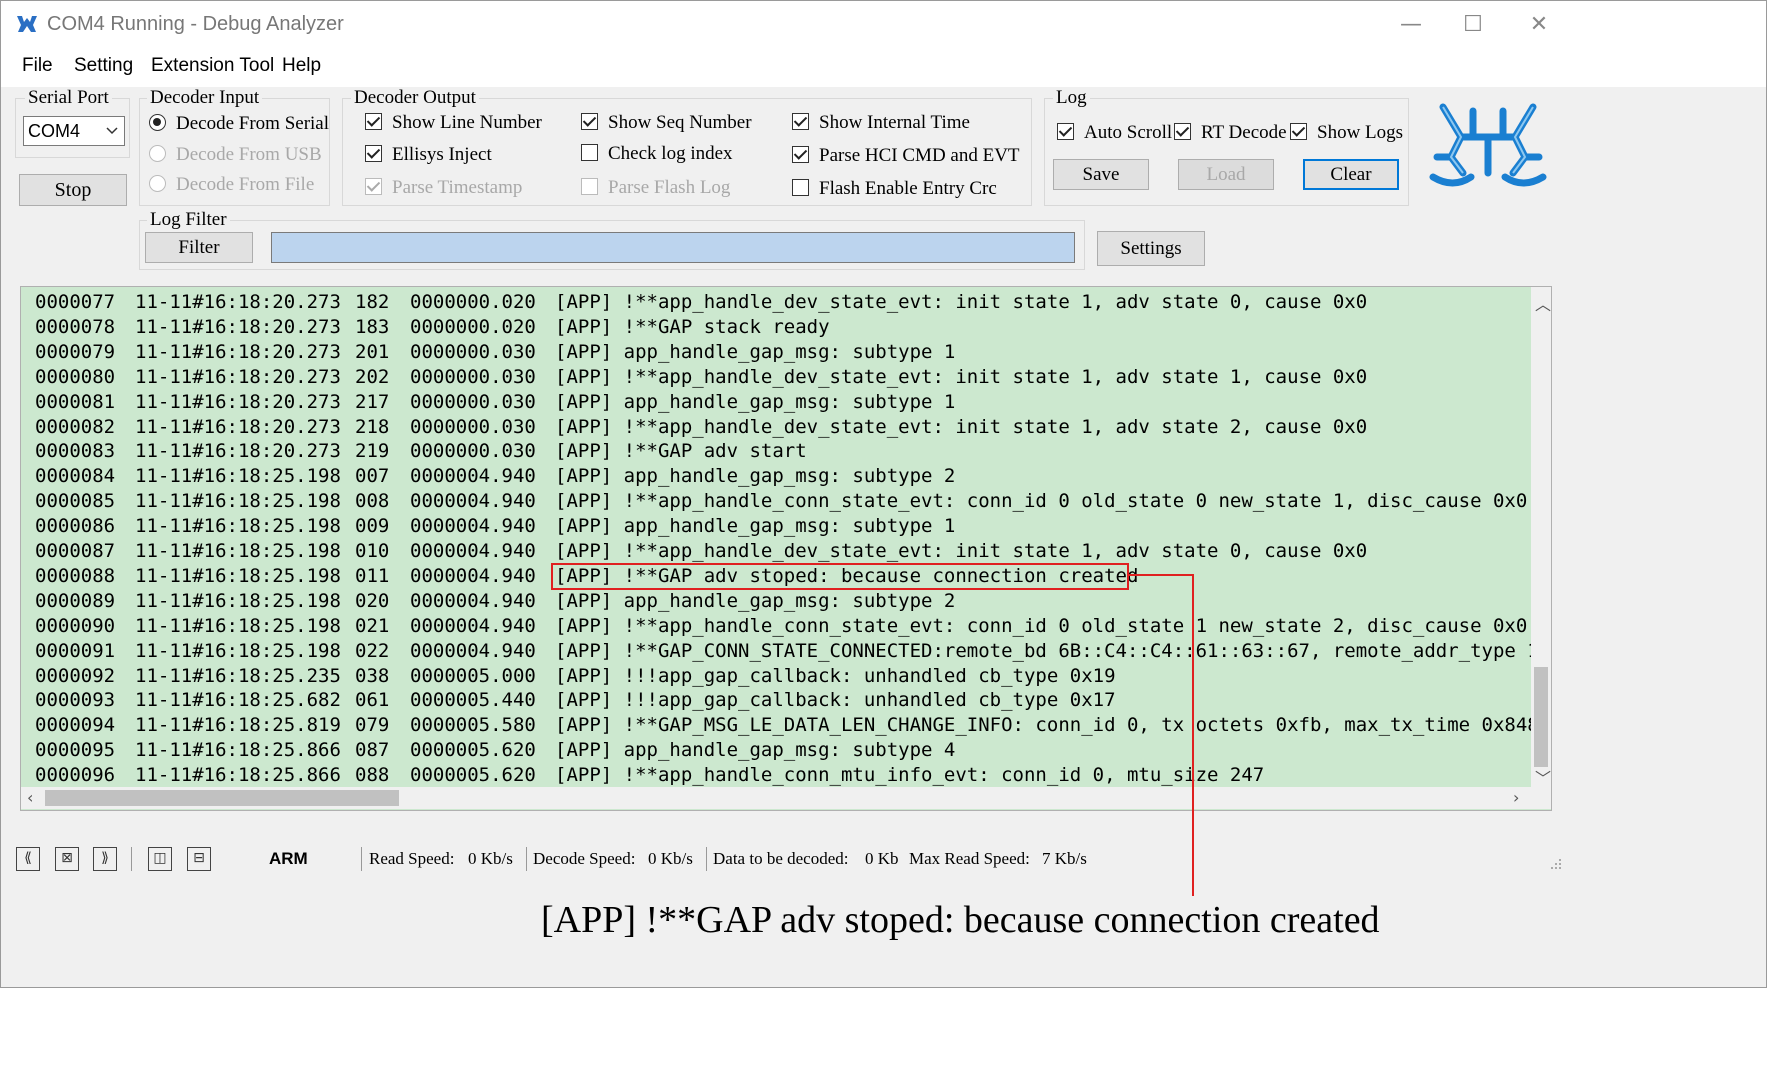 The height and width of the screenshot is (1086, 1769). What do you see at coordinates (239, 124) in the screenshot?
I see `radio-decode-serial: Decode From Serial` at bounding box center [239, 124].